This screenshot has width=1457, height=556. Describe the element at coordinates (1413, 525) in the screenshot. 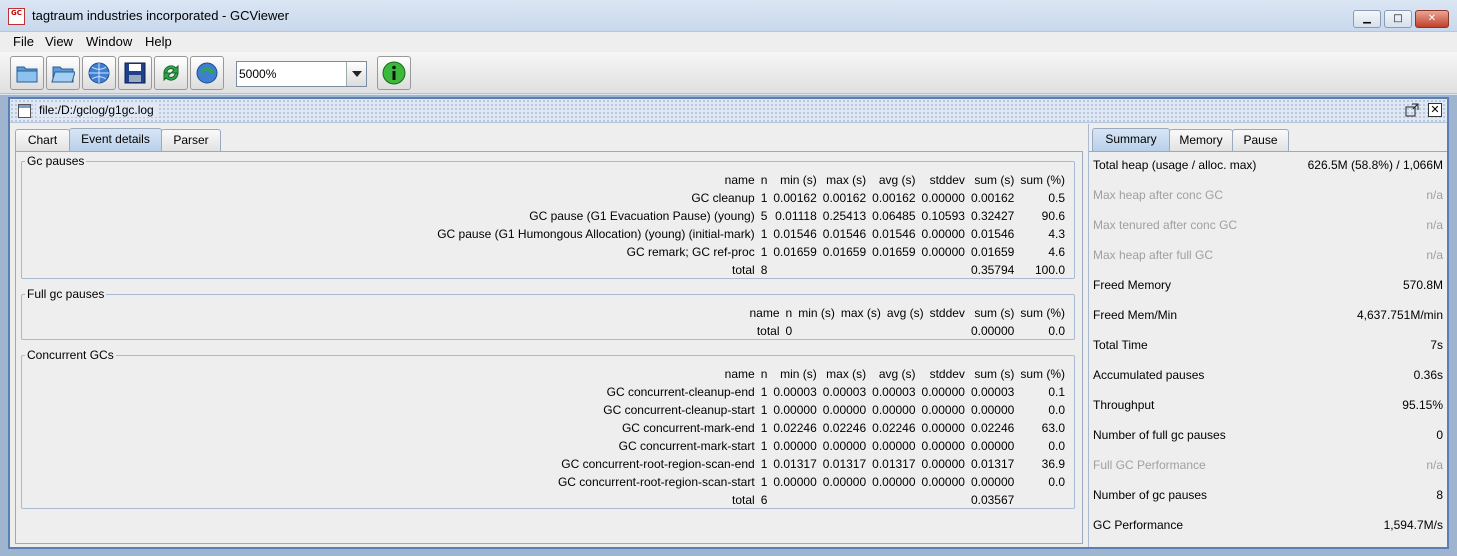

I see `summary-value: 1,594.7M/s` at that location.